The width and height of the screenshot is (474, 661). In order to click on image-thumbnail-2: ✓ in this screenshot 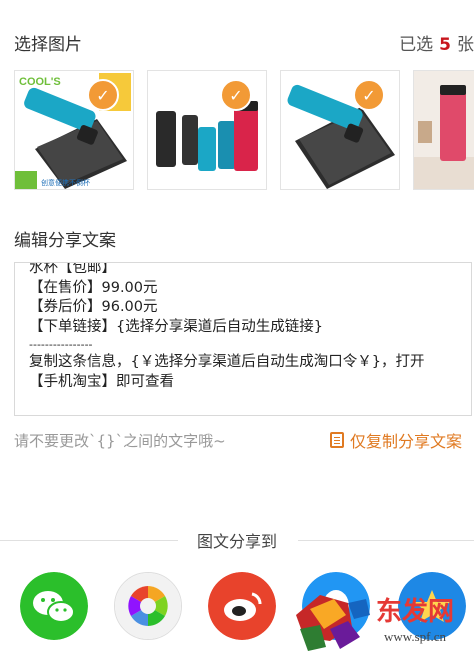, I will do `click(207, 130)`.